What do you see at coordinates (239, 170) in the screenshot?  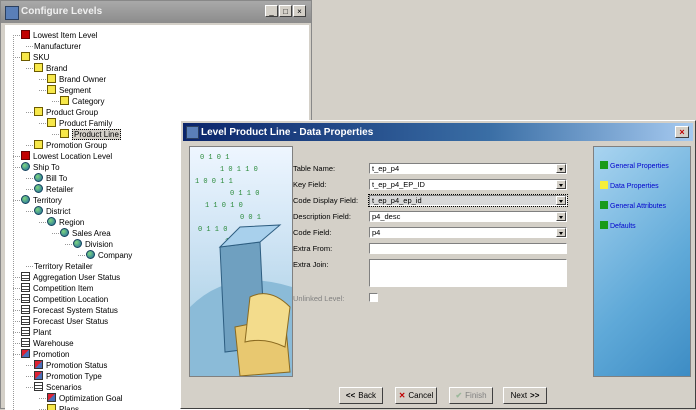 I see `svg-text: 1 0 1 1 0` at bounding box center [239, 170].